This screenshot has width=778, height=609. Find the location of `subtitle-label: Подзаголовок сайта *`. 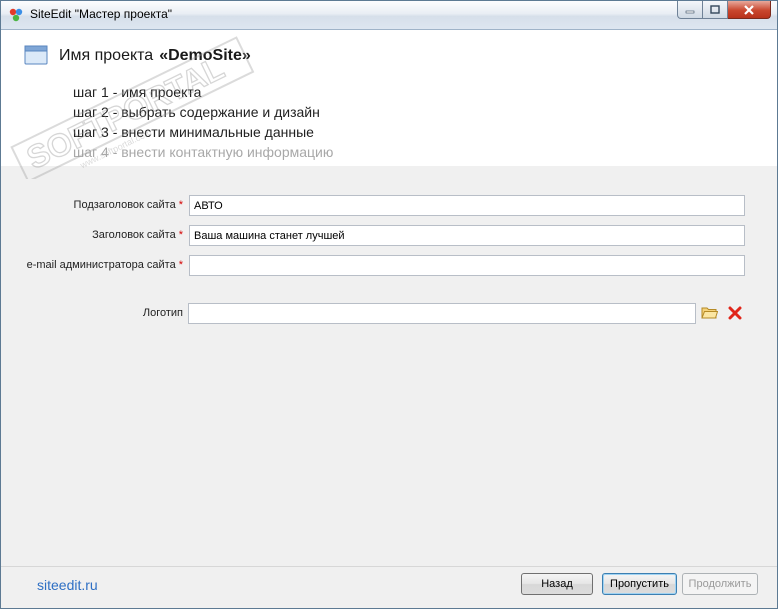

subtitle-label: Подзаголовок сайта * is located at coordinates (128, 205).